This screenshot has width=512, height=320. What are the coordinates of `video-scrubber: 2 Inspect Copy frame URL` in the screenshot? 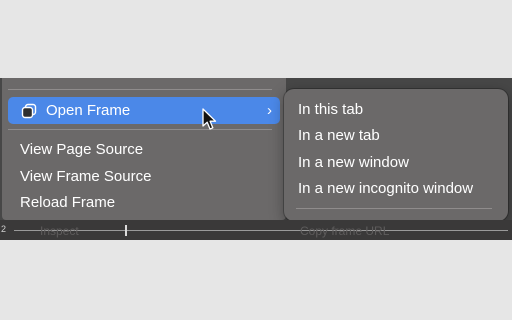 It's located at (256, 230).